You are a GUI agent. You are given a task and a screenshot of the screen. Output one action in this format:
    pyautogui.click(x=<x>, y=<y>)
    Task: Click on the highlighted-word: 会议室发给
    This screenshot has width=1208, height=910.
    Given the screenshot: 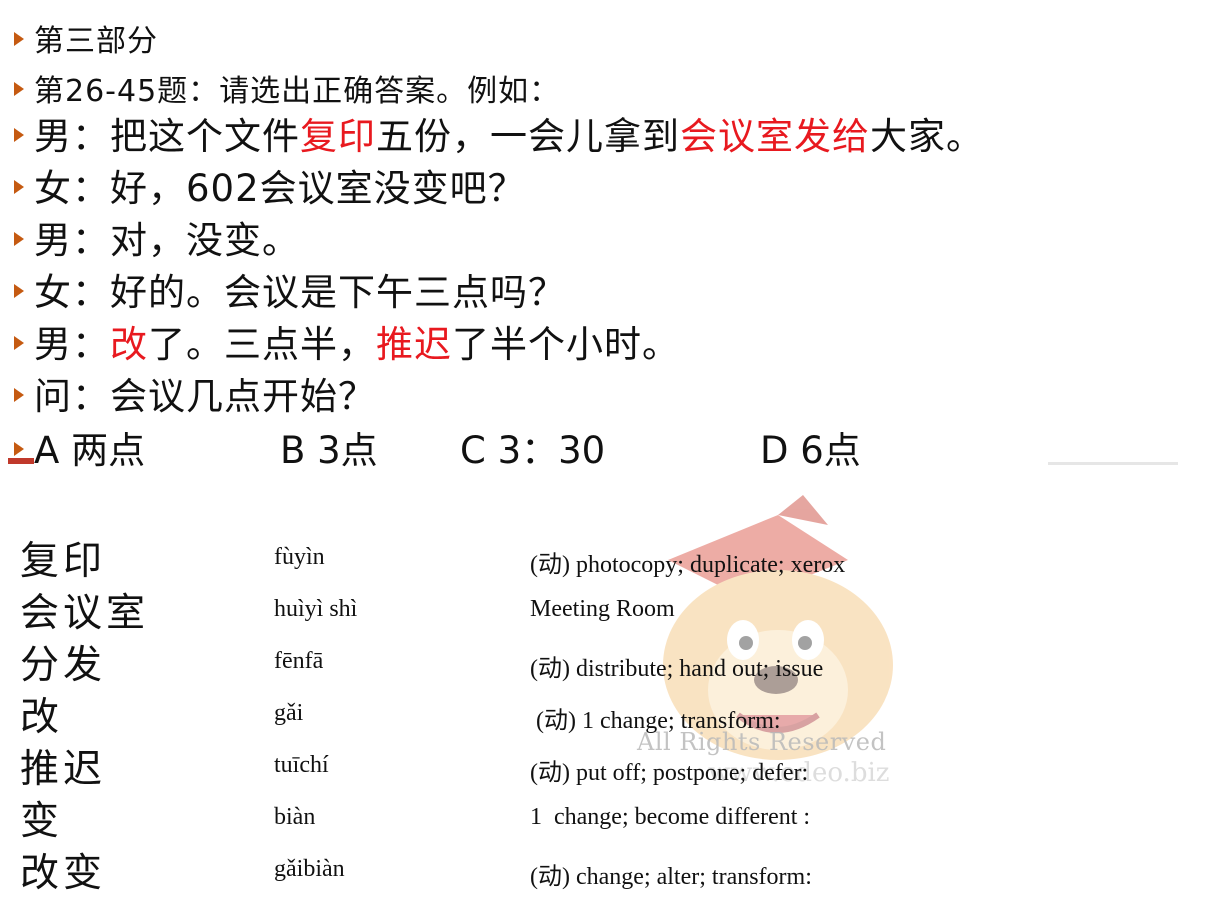 What is the action you would take?
    pyautogui.click(x=775, y=136)
    